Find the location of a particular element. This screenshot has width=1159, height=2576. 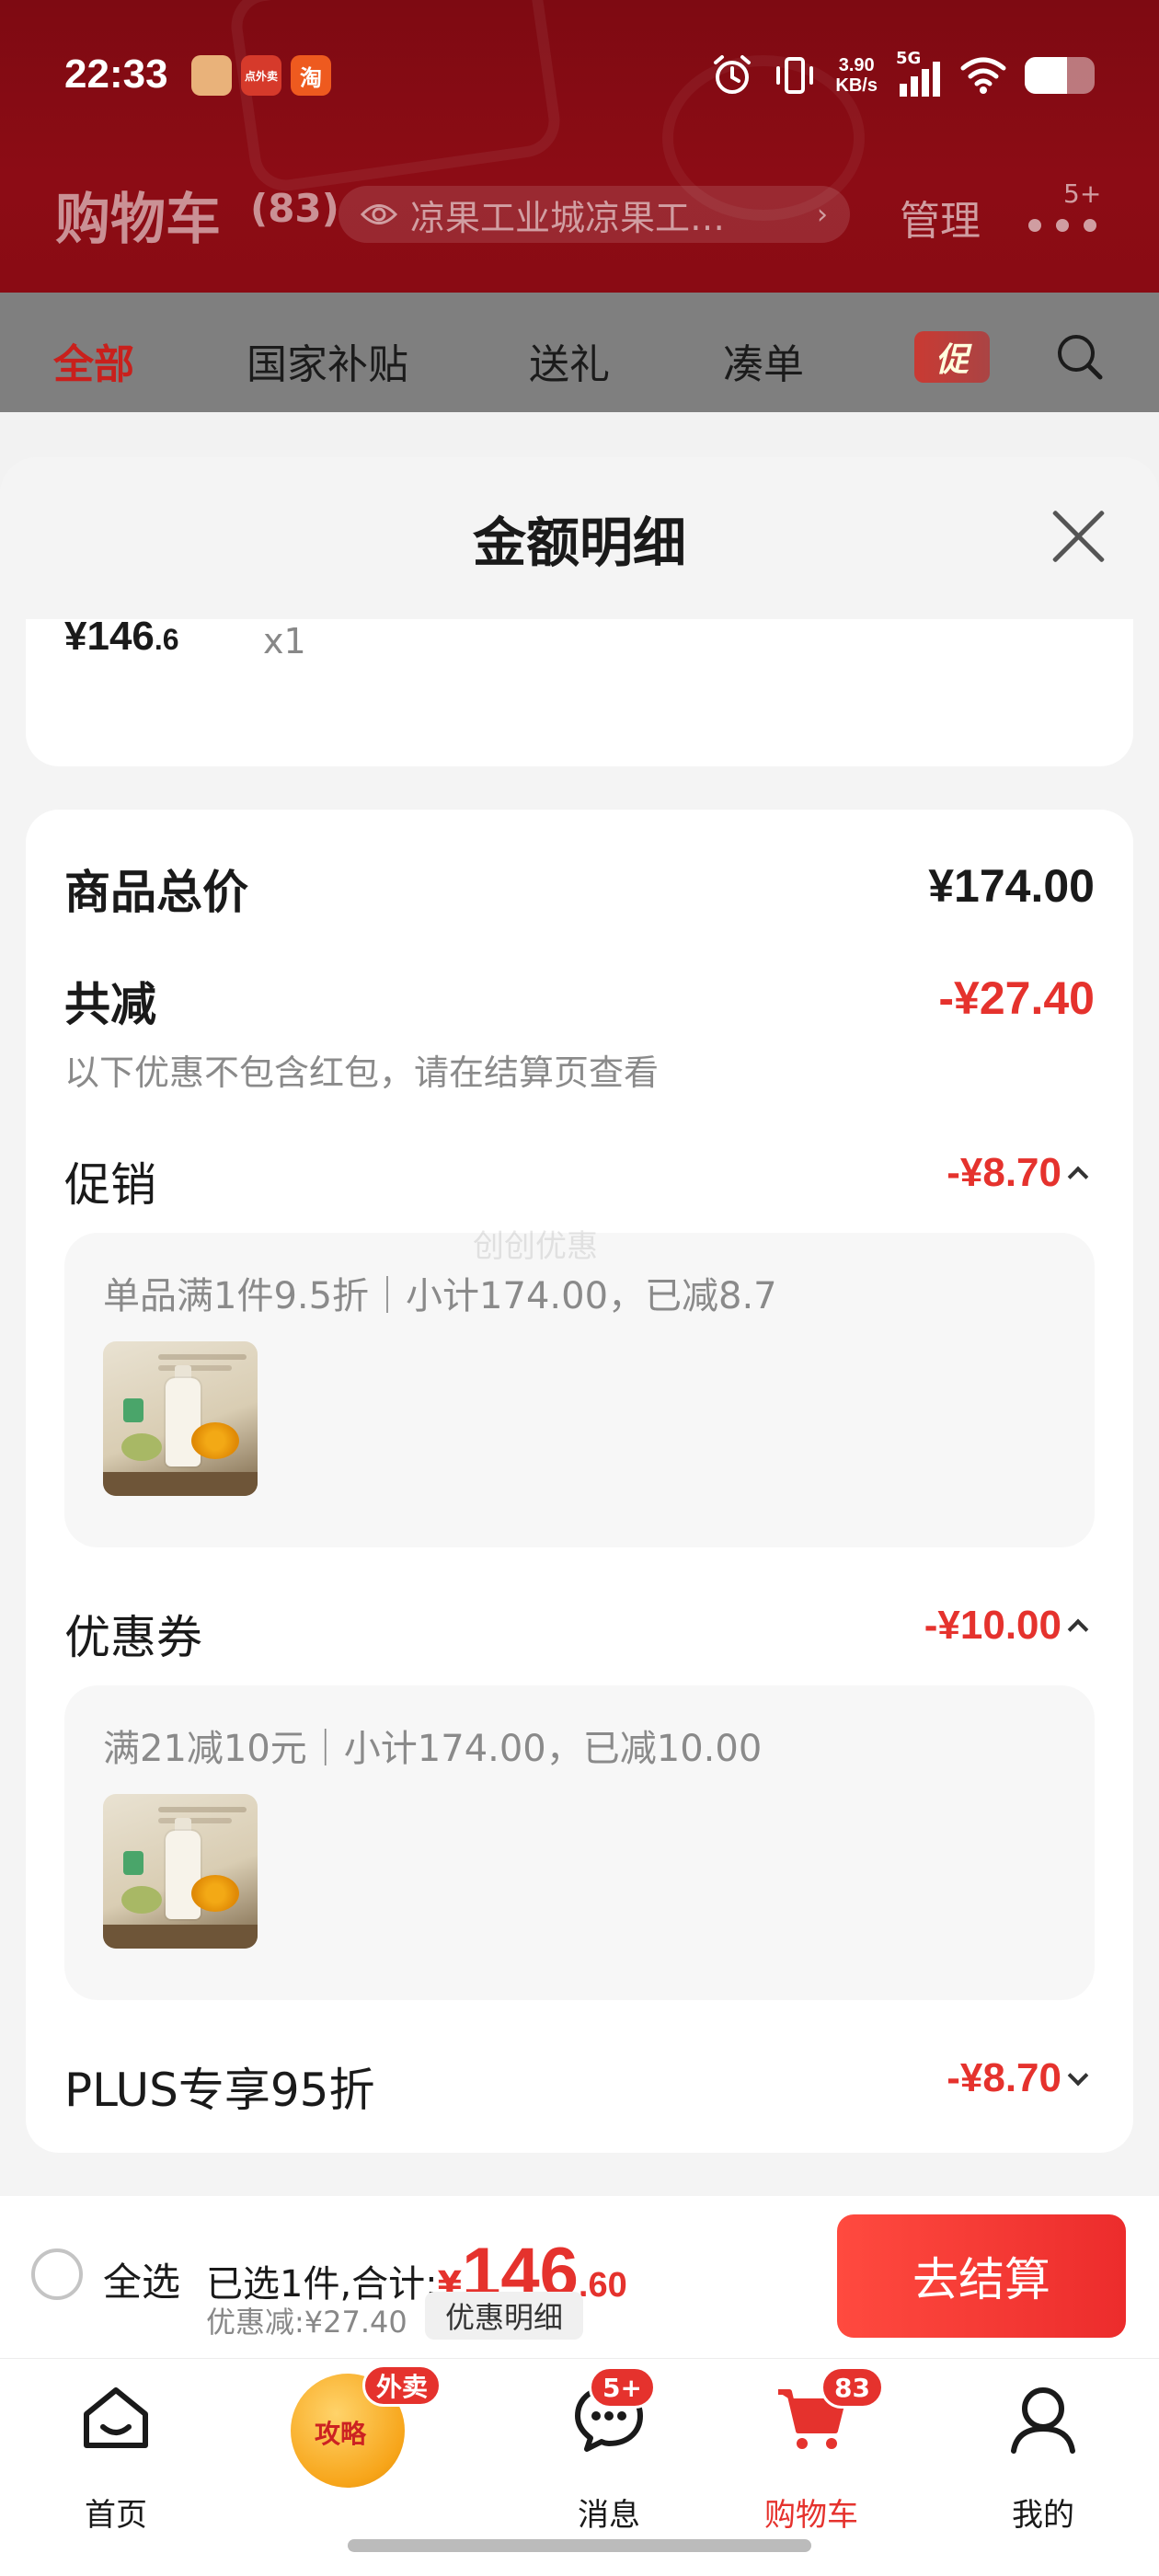

more-button: 5+ is located at coordinates (1065, 212).